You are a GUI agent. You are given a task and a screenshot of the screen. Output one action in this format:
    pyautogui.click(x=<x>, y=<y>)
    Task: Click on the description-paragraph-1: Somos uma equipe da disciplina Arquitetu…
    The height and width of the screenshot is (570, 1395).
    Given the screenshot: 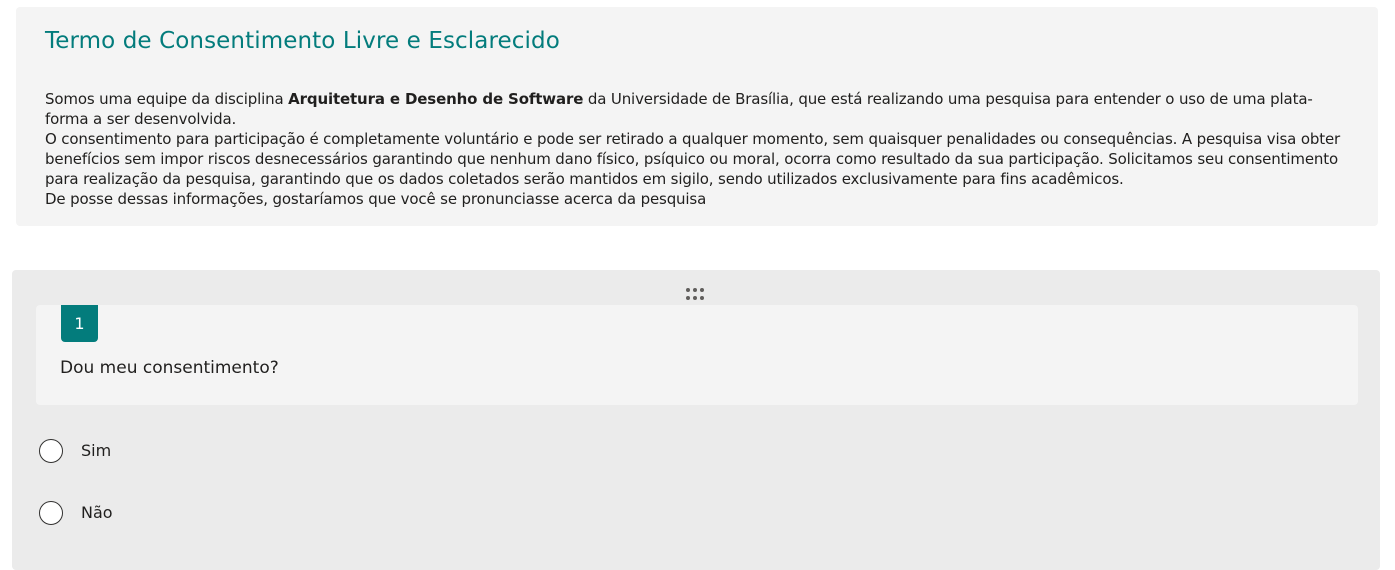 What is the action you would take?
    pyautogui.click(x=697, y=109)
    